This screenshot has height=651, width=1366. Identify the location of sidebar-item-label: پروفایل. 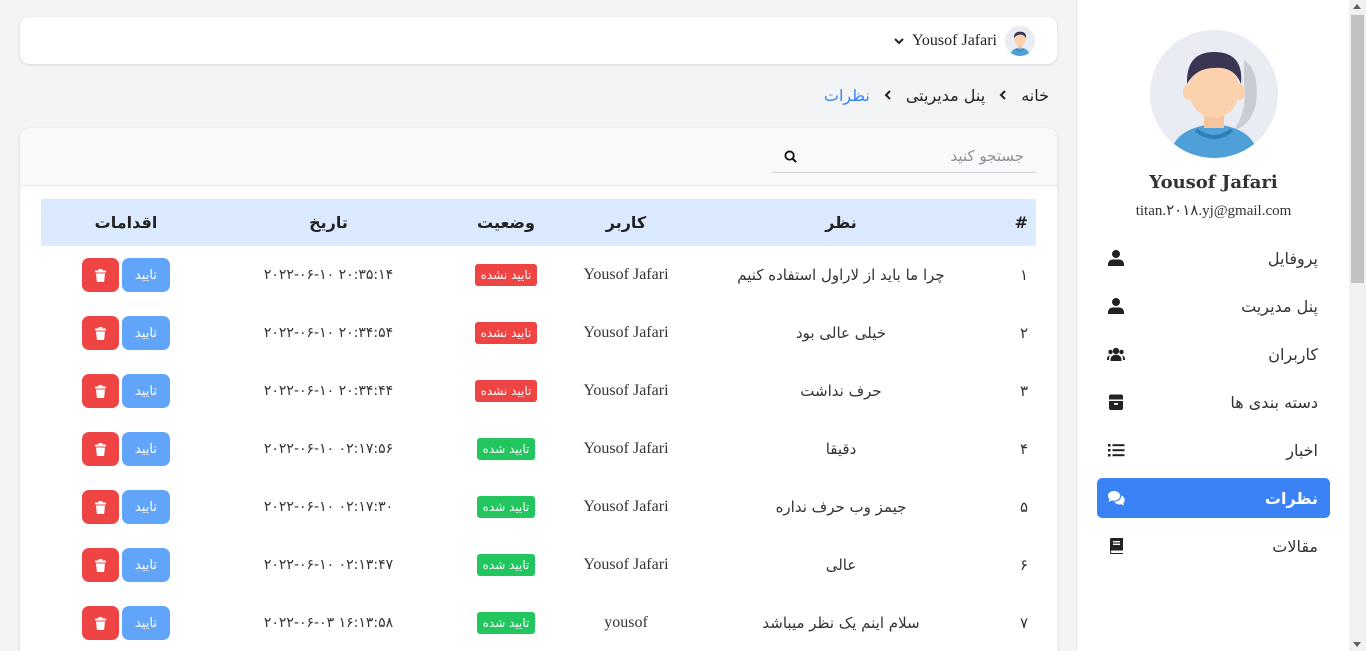
(1292, 258).